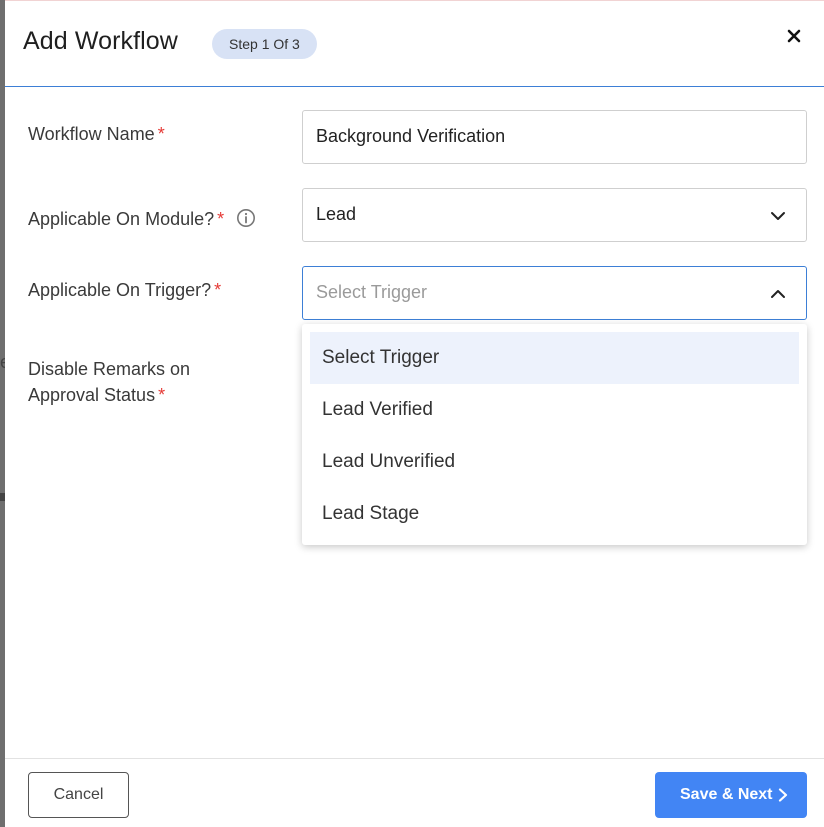 Image resolution: width=824 pixels, height=827 pixels. Describe the element at coordinates (92, 395) in the screenshot. I see `disable-remarks-label-line2: Approval Status` at that location.